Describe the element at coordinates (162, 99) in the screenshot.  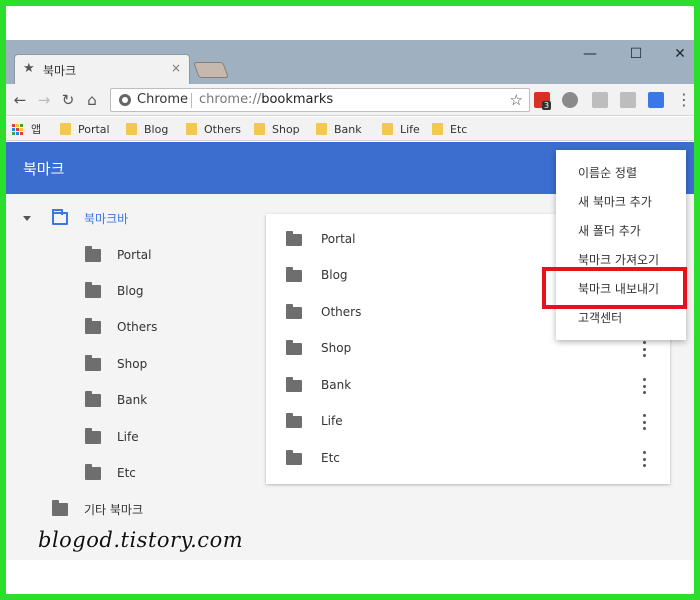
I see `page-scheme-label: Chrome` at that location.